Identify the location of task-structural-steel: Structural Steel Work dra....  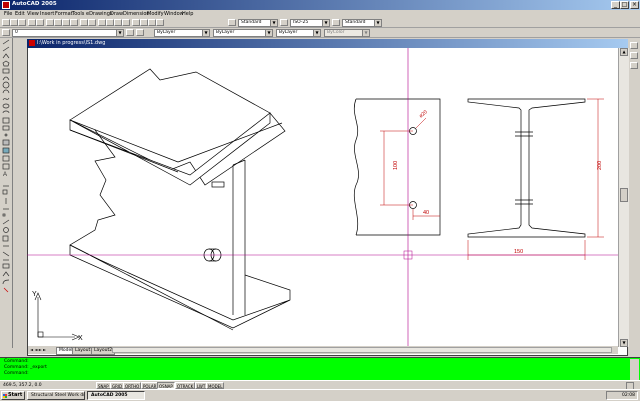
(56, 395).